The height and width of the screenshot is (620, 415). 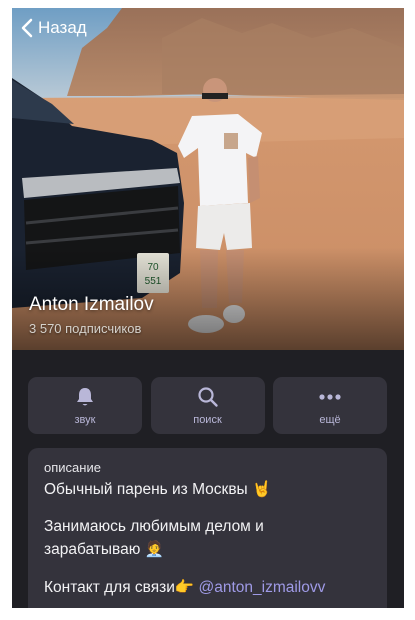 I want to click on action-bar: звук поиск ещё, so click(x=207, y=405).